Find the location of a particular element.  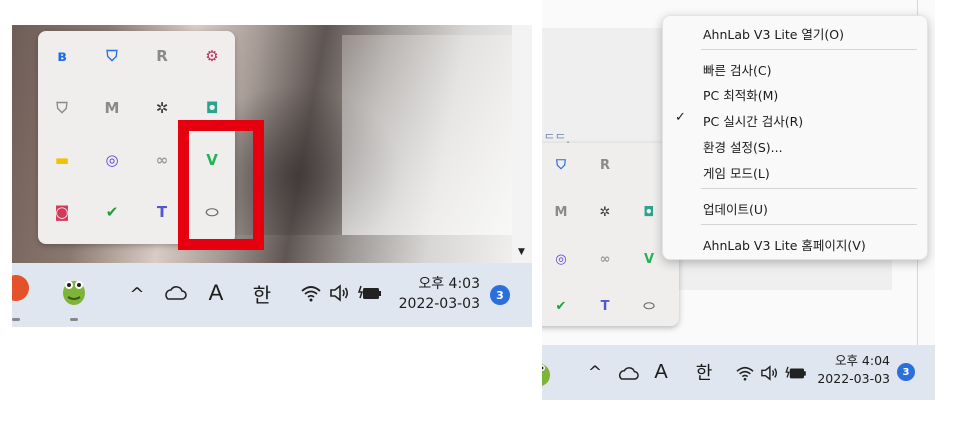

office-app-icon is located at coordinates (23, 288).